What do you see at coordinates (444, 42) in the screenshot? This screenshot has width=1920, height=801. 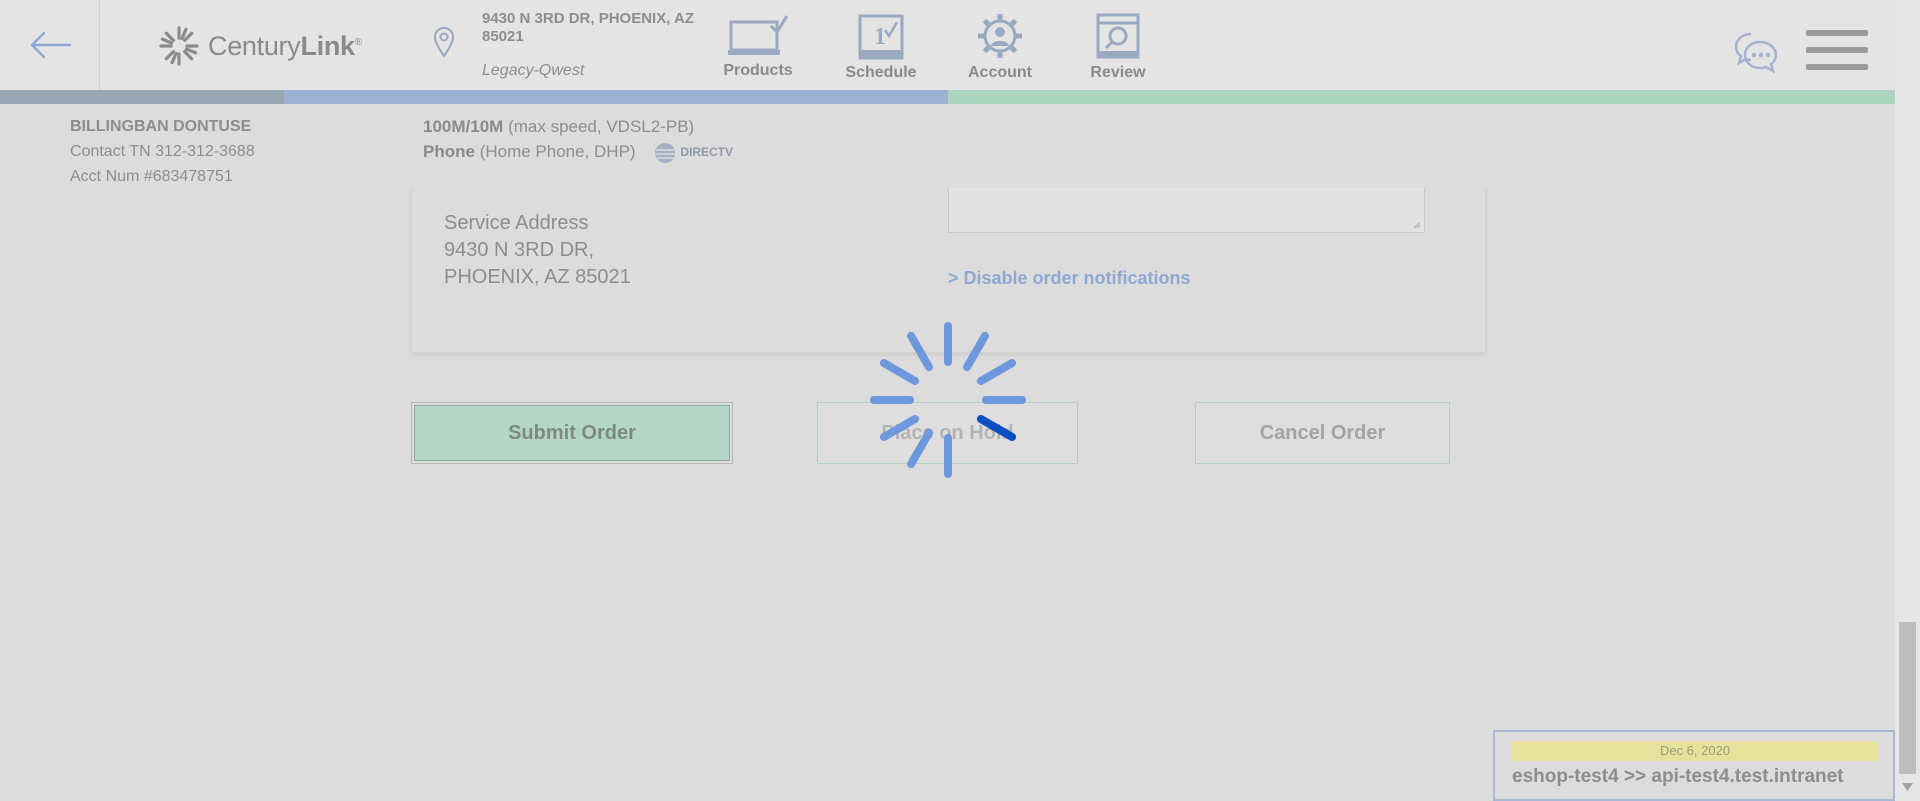 I see `location-pin-icon` at bounding box center [444, 42].